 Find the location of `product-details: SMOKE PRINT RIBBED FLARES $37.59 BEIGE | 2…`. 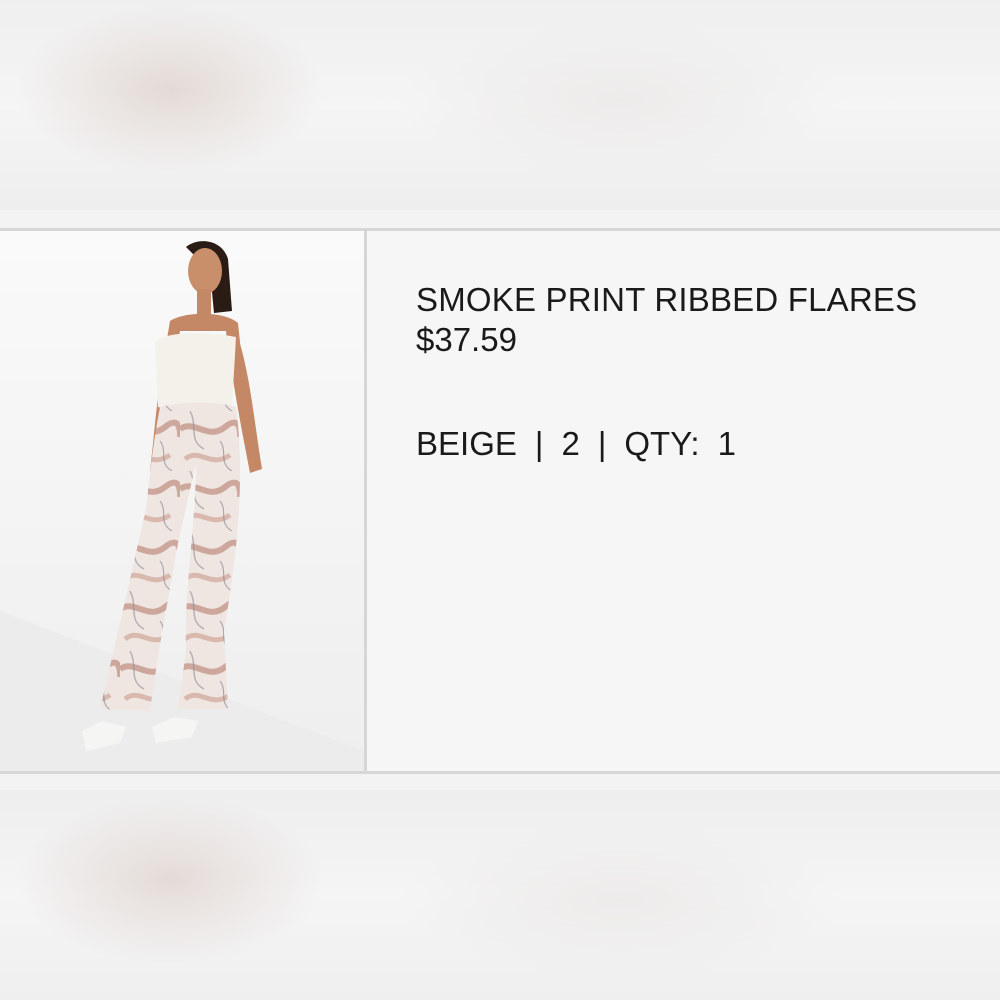

product-details: SMOKE PRINT RIBBED FLARES $37.59 BEIGE | 2… is located at coordinates (696, 372).